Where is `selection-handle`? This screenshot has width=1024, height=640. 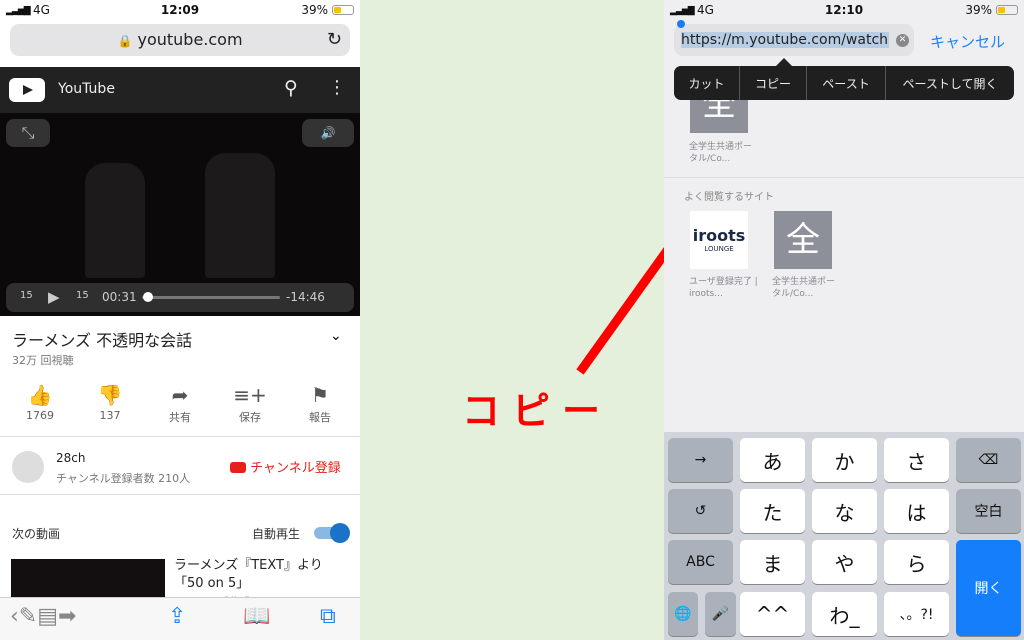 selection-handle is located at coordinates (681, 24).